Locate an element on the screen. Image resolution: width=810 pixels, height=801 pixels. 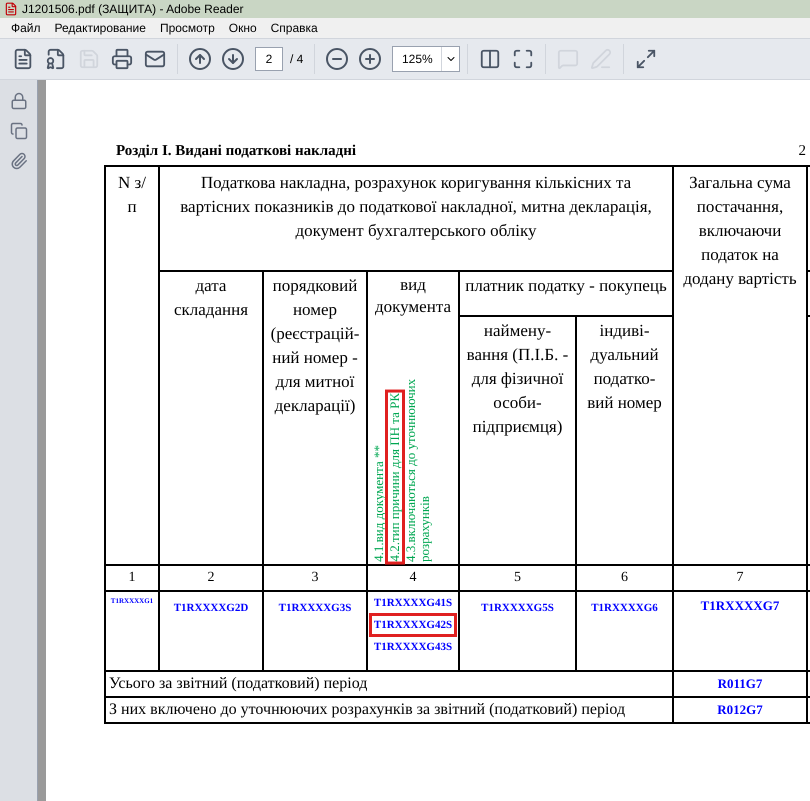
total-code: R011G7 is located at coordinates (740, 683).